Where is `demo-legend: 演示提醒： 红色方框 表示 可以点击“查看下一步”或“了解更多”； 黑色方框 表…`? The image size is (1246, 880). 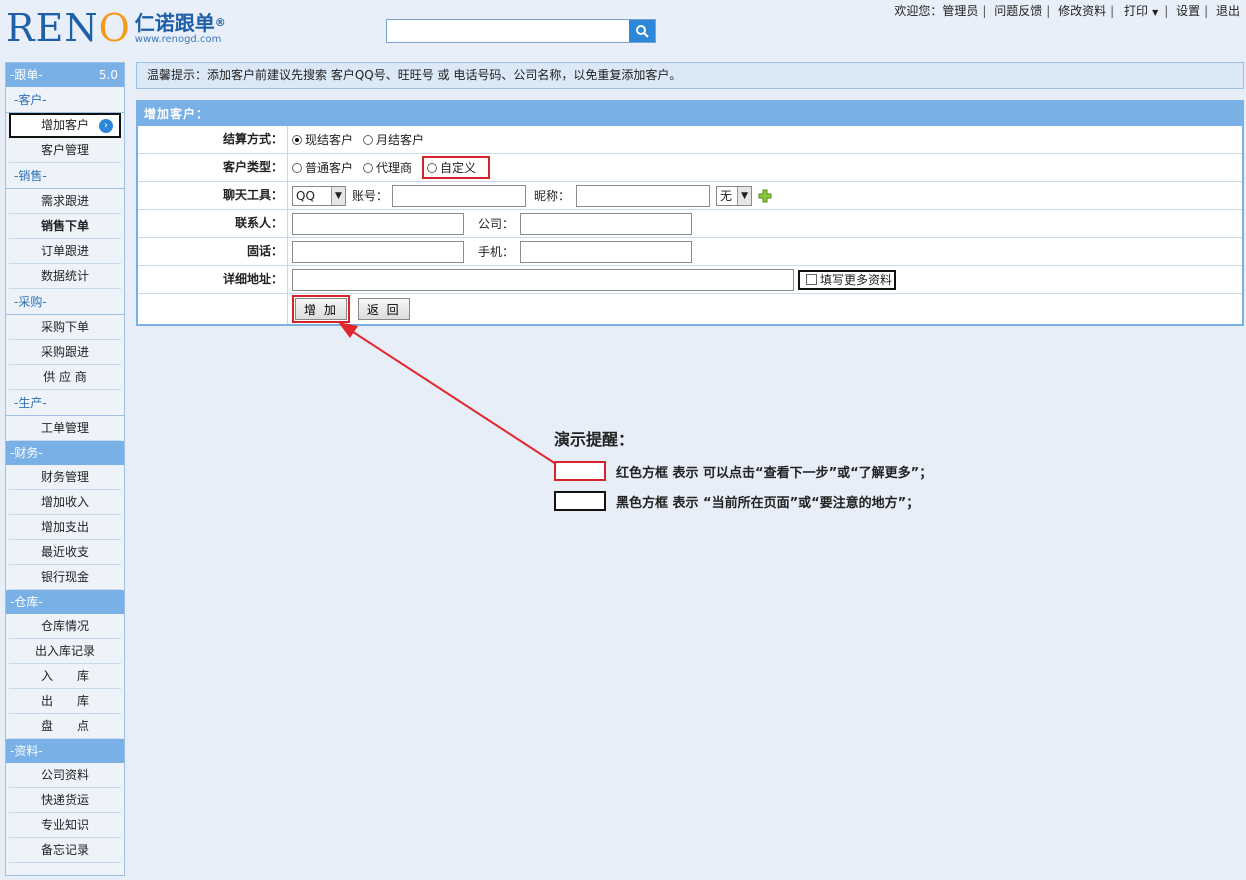 demo-legend: 演示提醒： 红色方框 表示 可以点击“查看下一步”或“了解更多”； 黑色方框 表… is located at coordinates (743, 471).